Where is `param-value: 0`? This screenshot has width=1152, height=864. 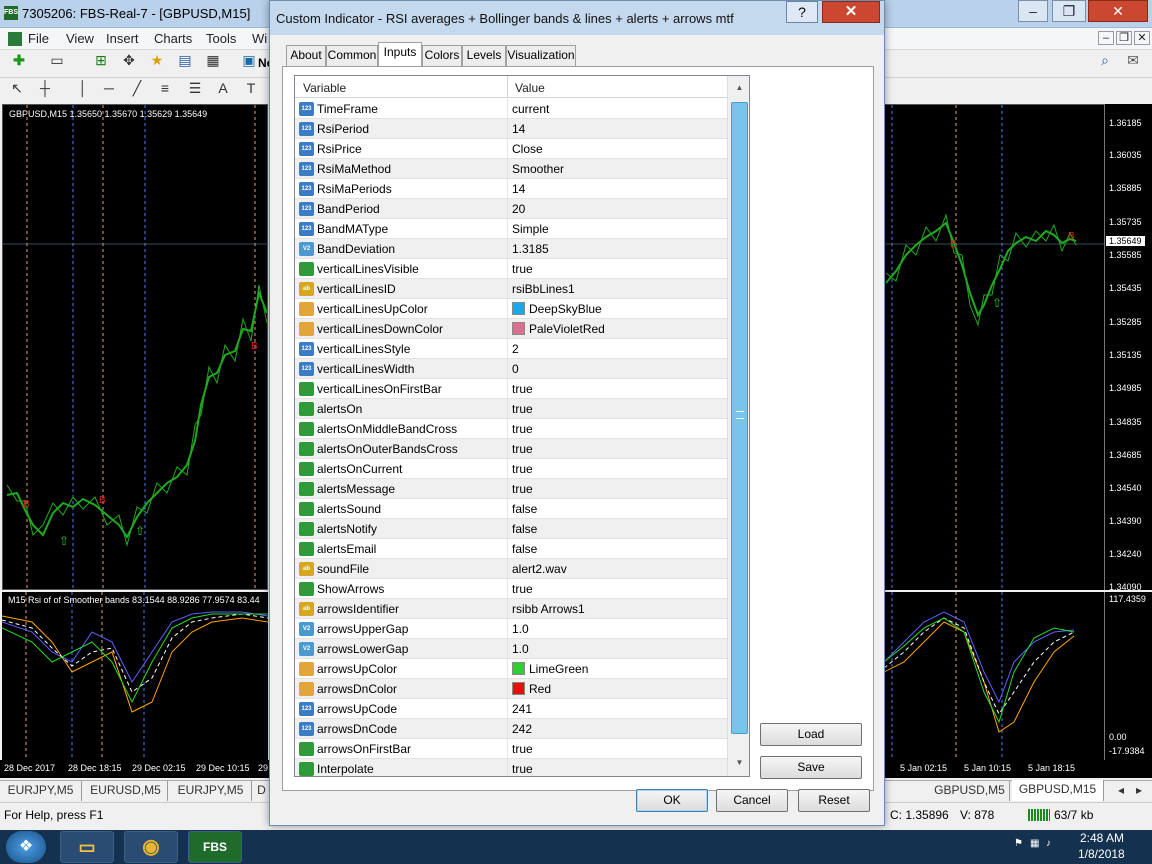 param-value: 0 is located at coordinates (515, 369).